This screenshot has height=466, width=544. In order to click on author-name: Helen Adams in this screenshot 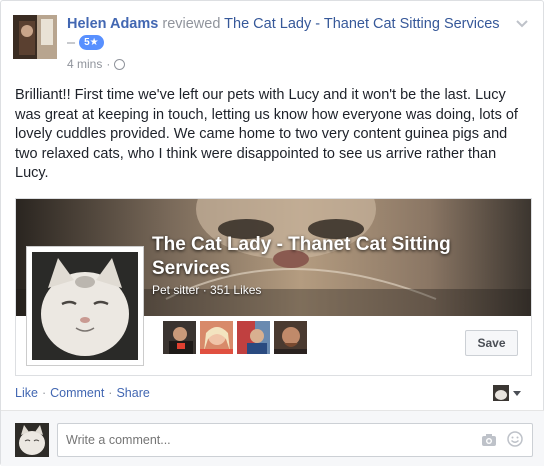, I will do `click(112, 24)`.